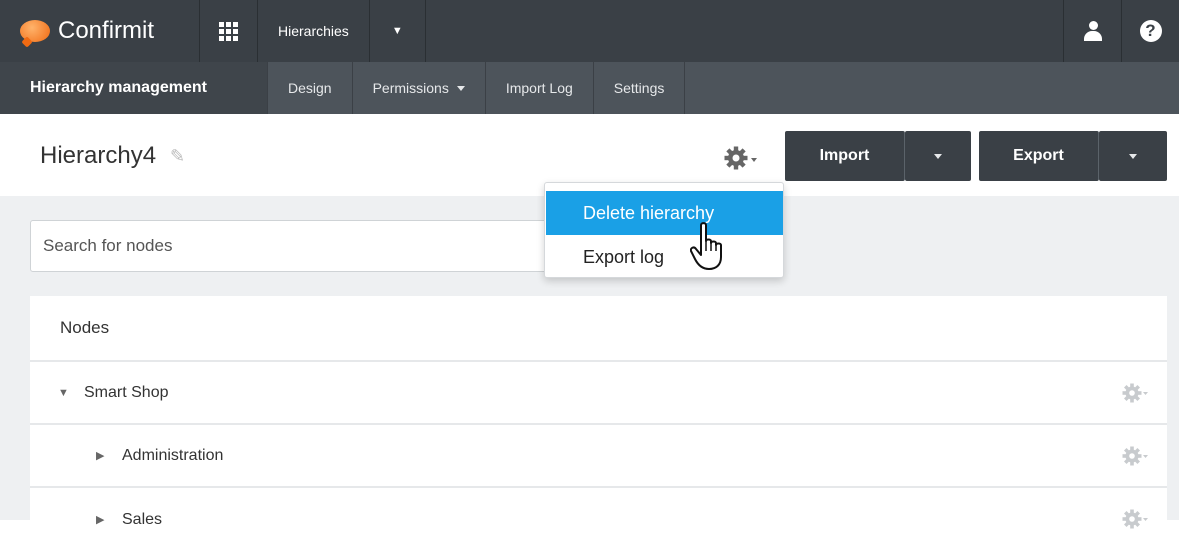 This screenshot has height=551, width=1179. I want to click on export-dropdown-button, so click(1133, 156).